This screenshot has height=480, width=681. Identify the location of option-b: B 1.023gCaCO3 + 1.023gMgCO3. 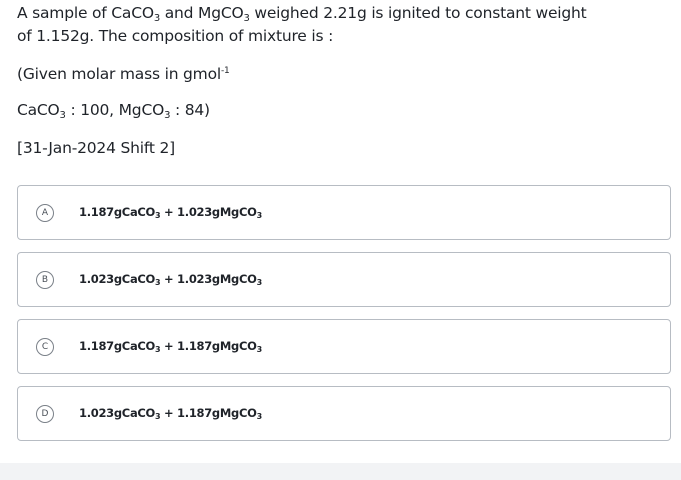
(344, 279).